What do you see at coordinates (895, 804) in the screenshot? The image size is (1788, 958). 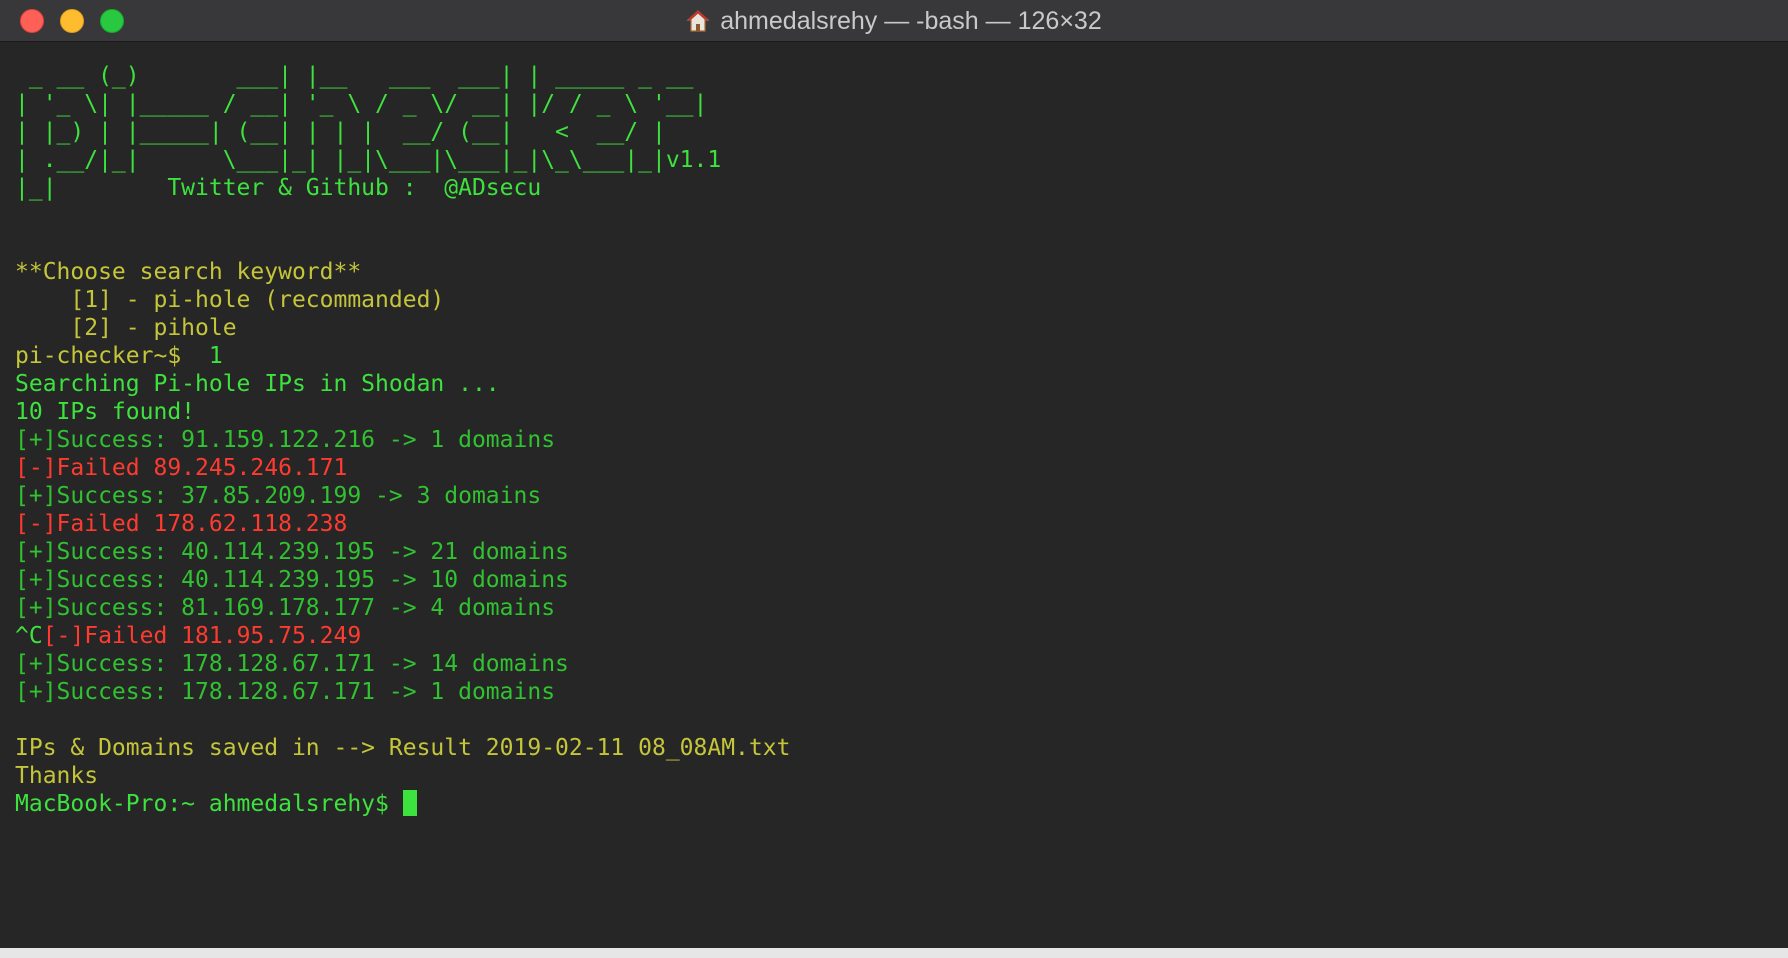 I see `shell-prompt-line: MacBook-Pro:~ ahmedalsrehy$` at bounding box center [895, 804].